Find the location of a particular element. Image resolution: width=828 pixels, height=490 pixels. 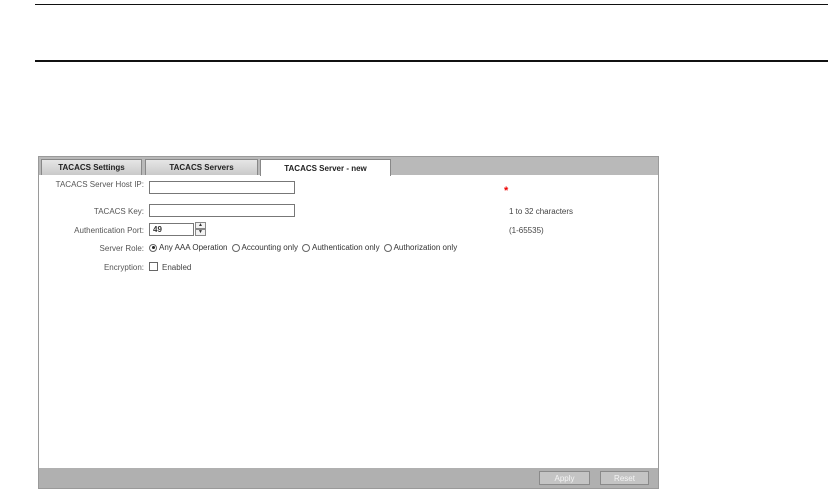

encryption-label: Encryption: is located at coordinates (123, 267).